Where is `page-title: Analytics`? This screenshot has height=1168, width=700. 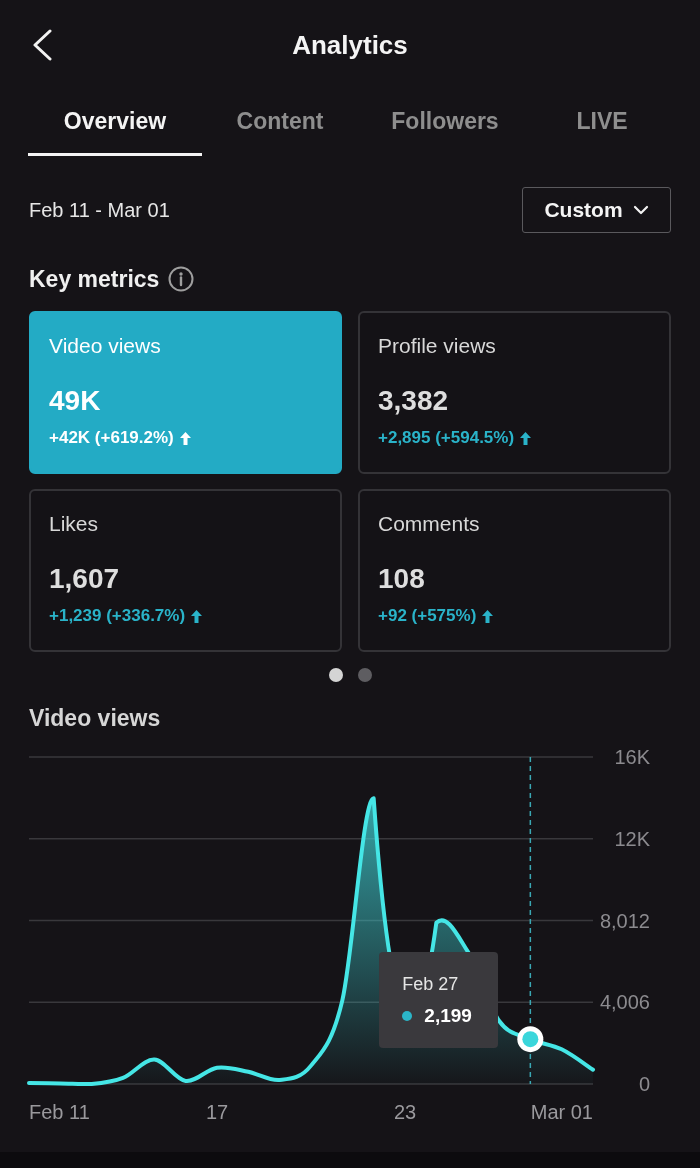 page-title: Analytics is located at coordinates (350, 45).